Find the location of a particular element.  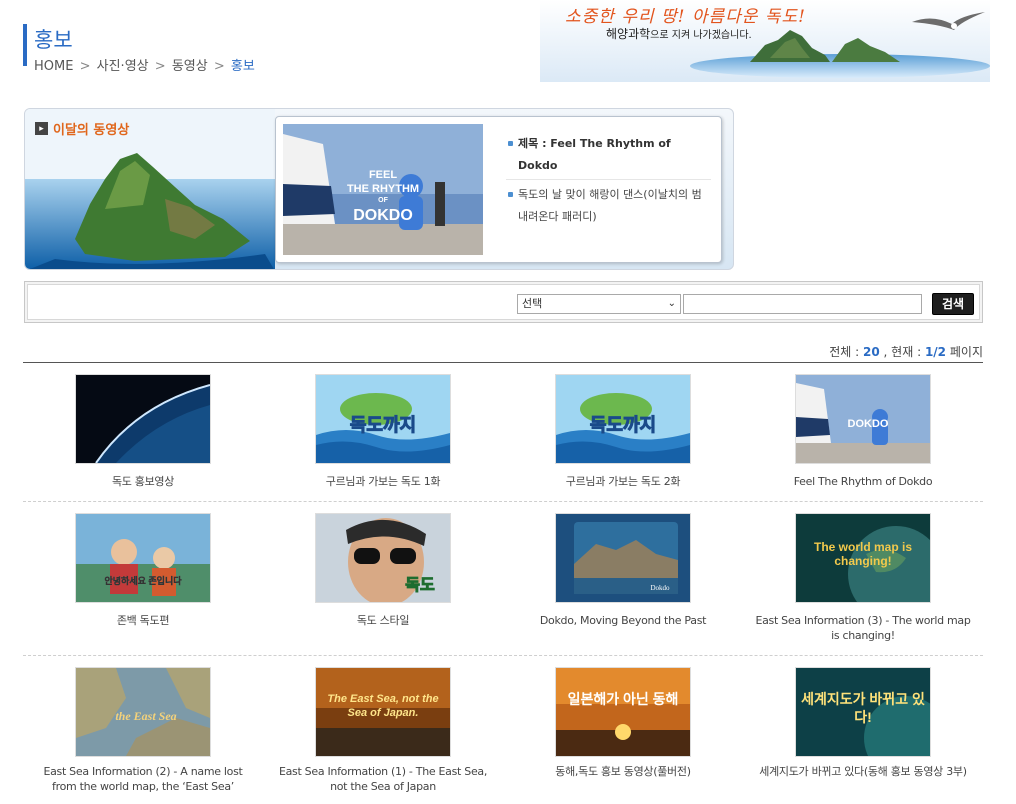

current-page: 1/2 is located at coordinates (935, 352).